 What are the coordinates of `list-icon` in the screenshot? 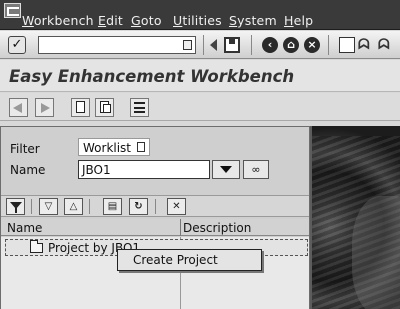 It's located at (141, 147).